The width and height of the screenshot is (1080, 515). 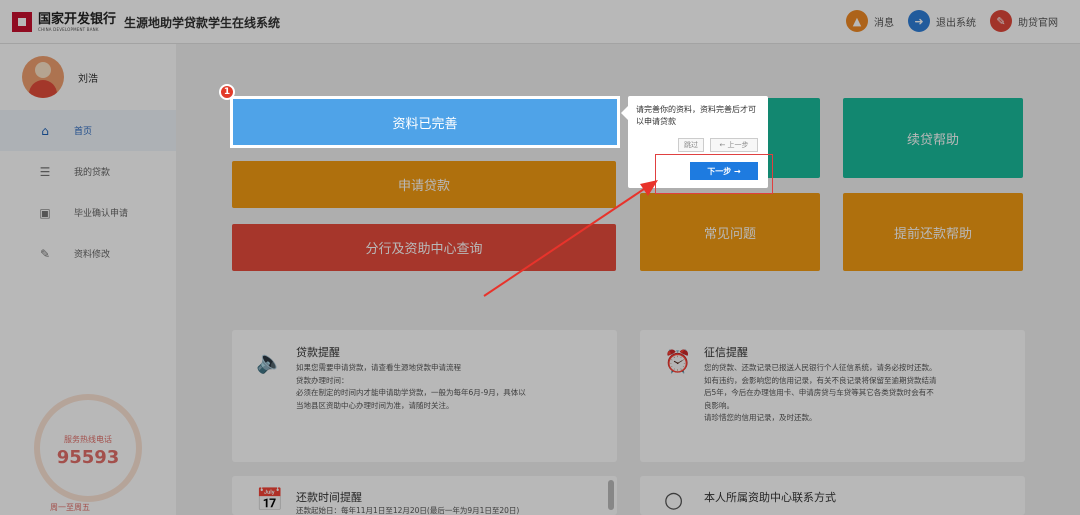 What do you see at coordinates (408, 510) in the screenshot?
I see `card-body: 还款起始日：每年11月1日至12月20日(最后一年为9月1日至20日)` at bounding box center [408, 510].